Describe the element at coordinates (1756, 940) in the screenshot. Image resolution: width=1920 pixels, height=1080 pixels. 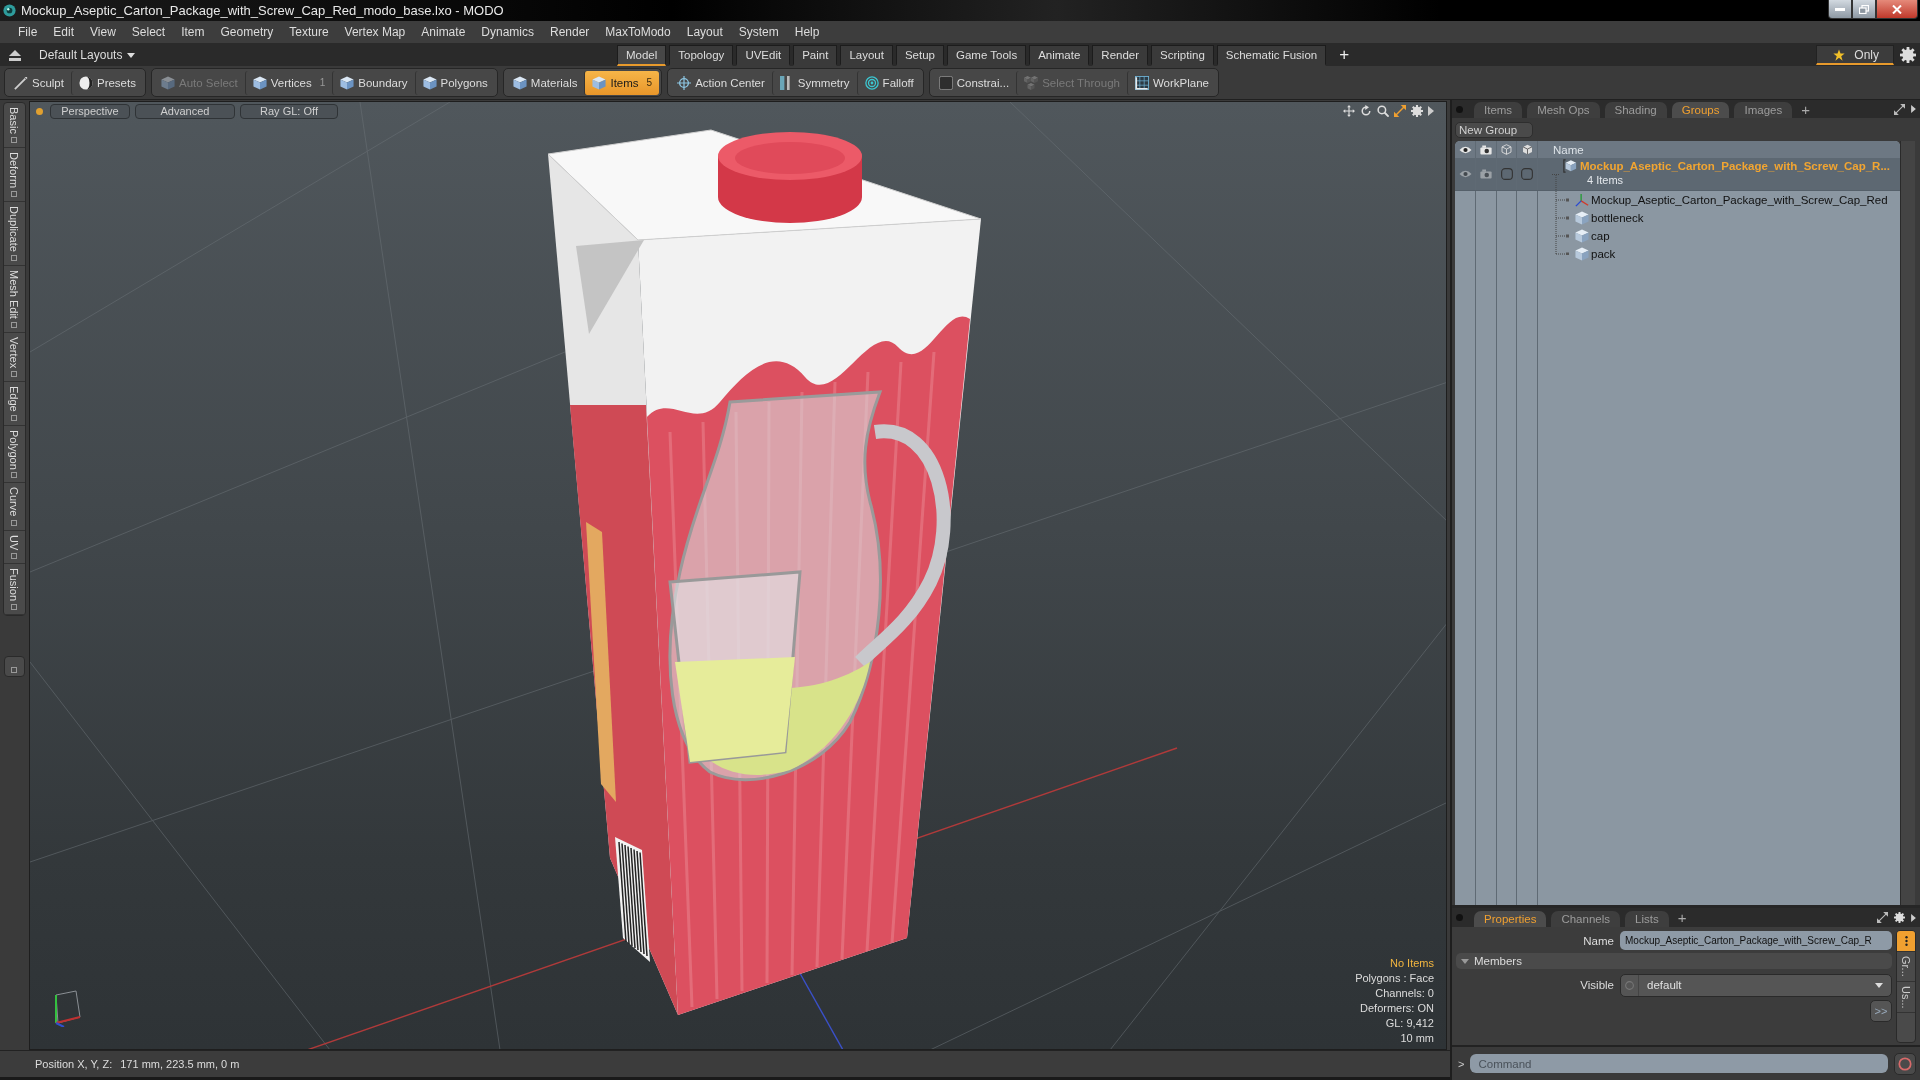
I see `name-field: Mockup_Aseptic_Carton_Package_with_Screw_Cap_R` at that location.